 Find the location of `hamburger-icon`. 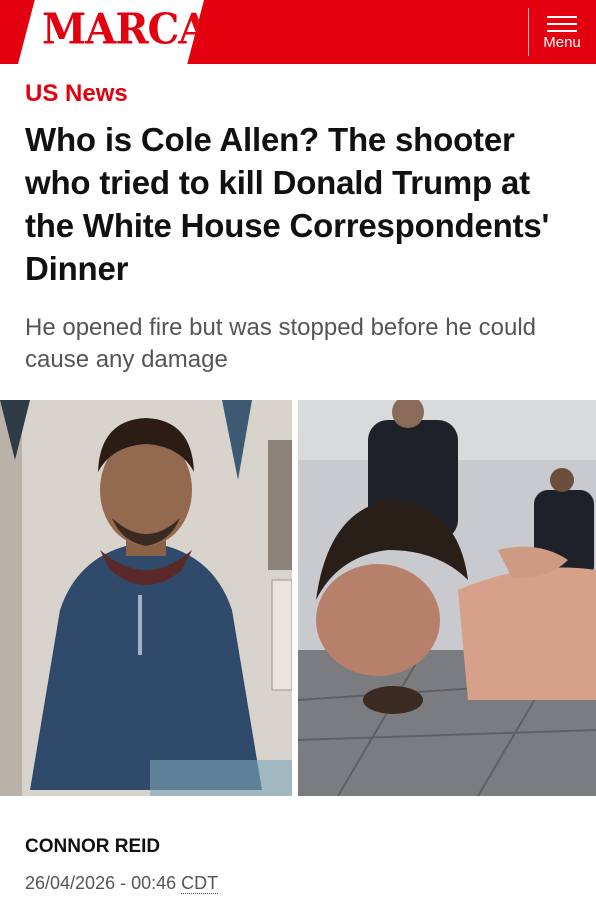

hamburger-icon is located at coordinates (562, 23).